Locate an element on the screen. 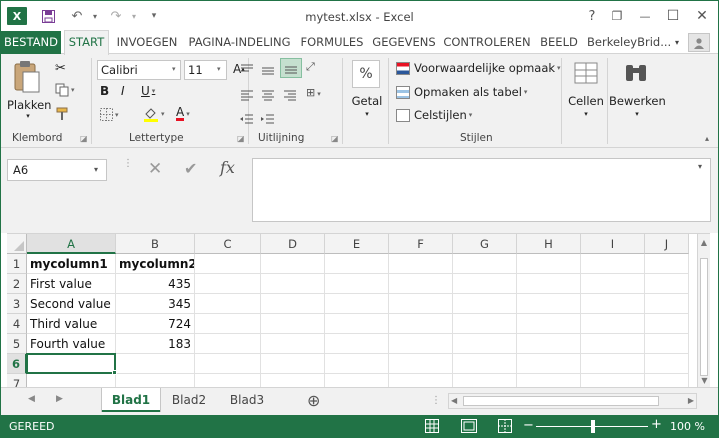 The height and width of the screenshot is (438, 719). cell-a2: First value is located at coordinates (71, 284).